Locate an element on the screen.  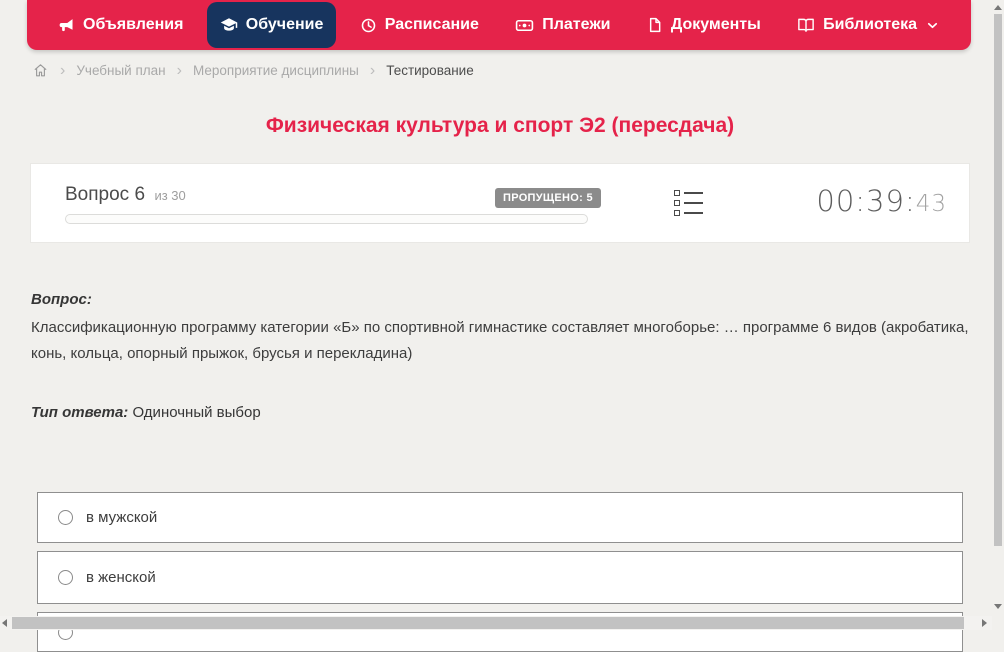
answer-type: Тип ответа: Одиночный выбор is located at coordinates (146, 412).